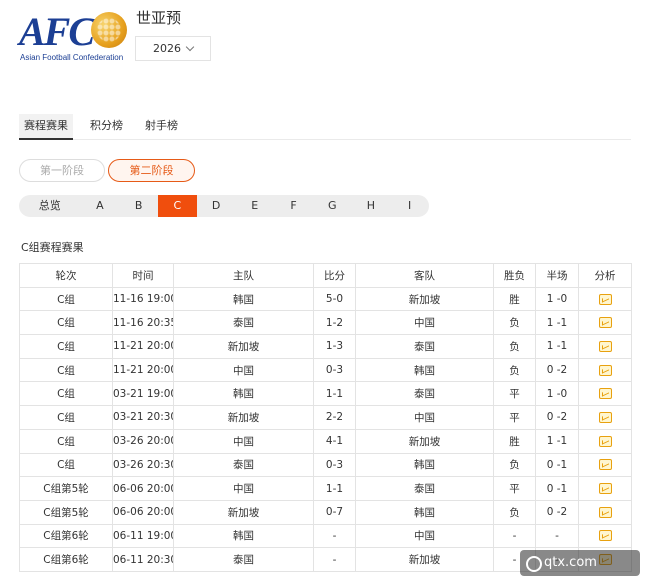 The width and height of the screenshot is (650, 581). Describe the element at coordinates (514, 536) in the screenshot. I see `cell-result: -` at that location.